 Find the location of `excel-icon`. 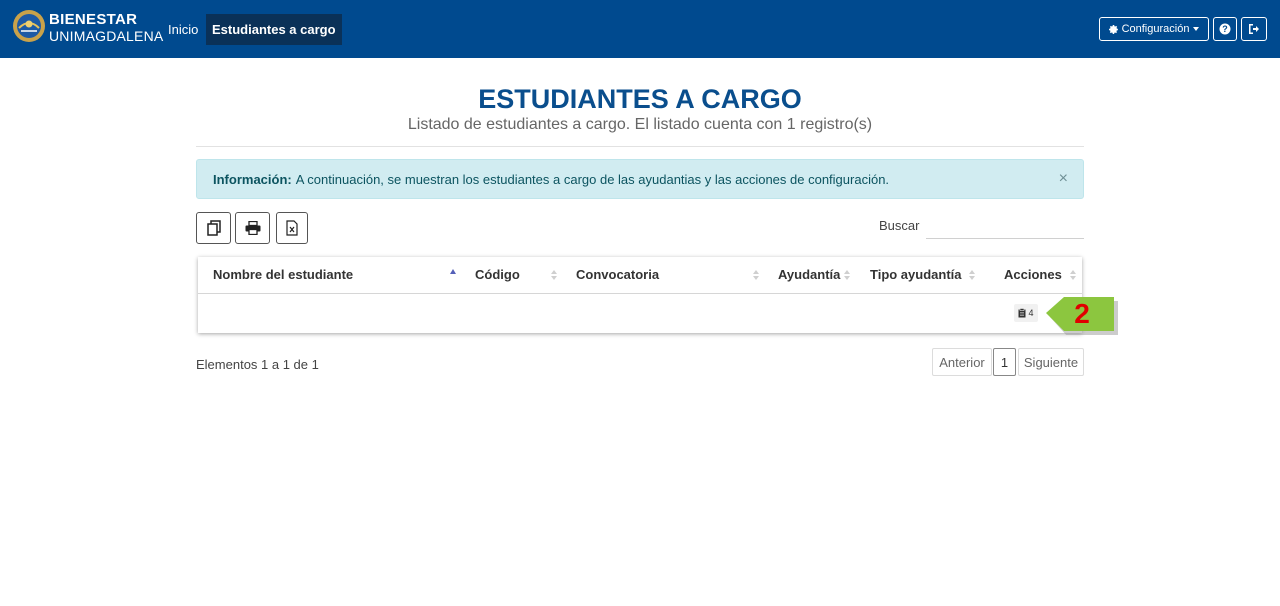

excel-icon is located at coordinates (292, 228).